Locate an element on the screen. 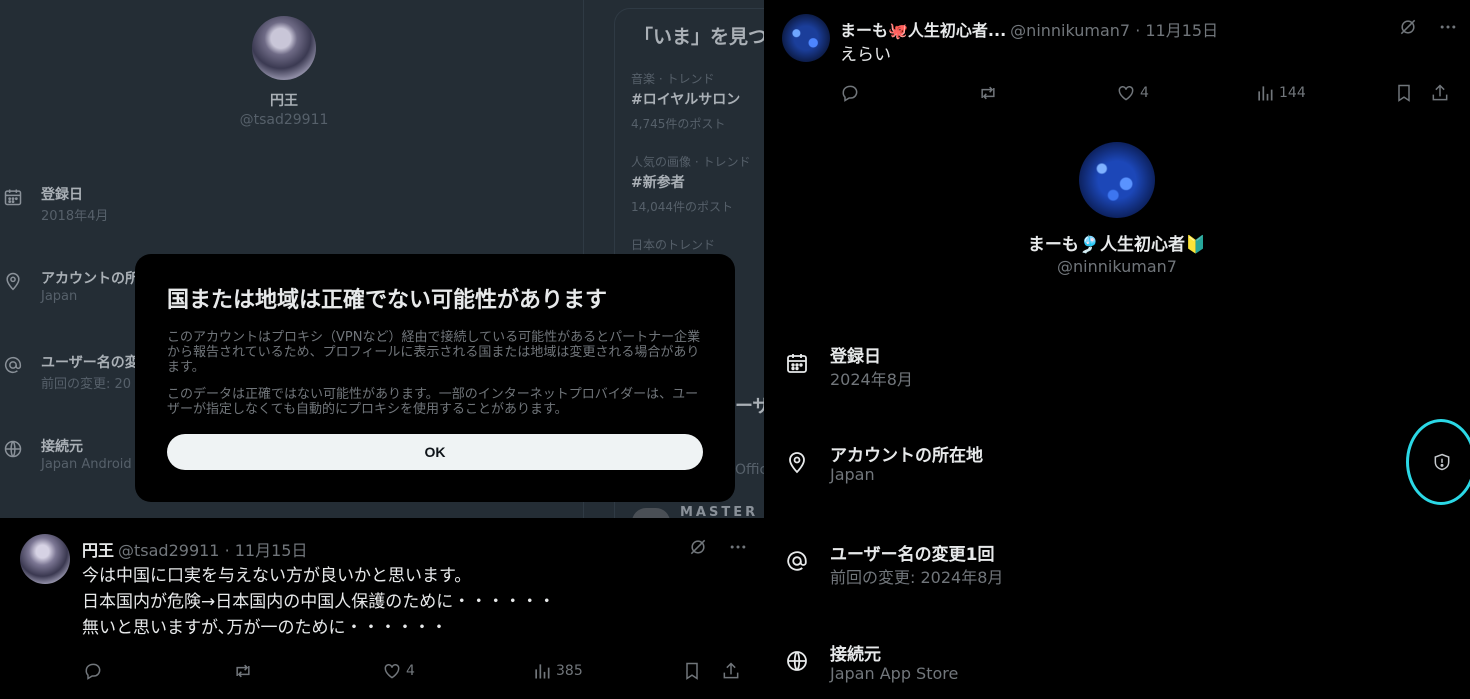 This screenshot has width=1470, height=699. trend-count: 4,745件のポスト is located at coordinates (678, 124).